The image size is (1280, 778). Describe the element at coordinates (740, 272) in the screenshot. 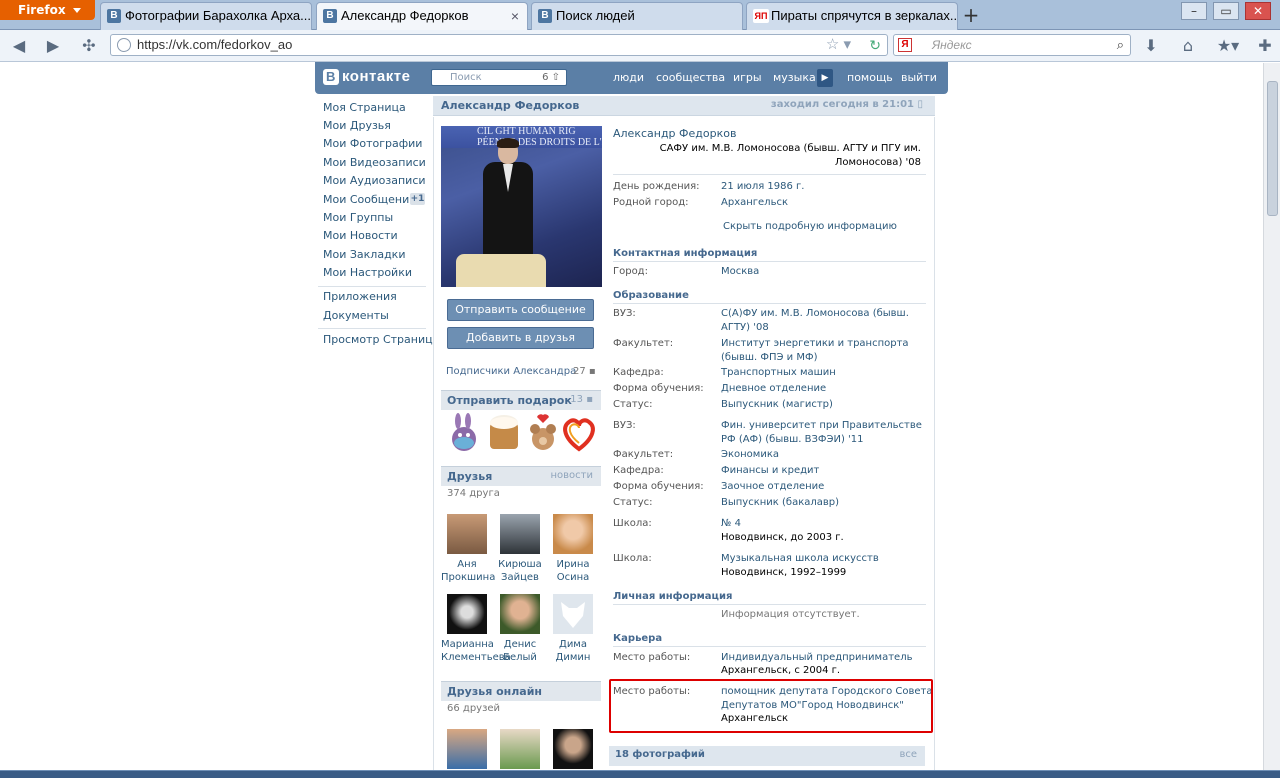

I see `city-value: Москва` at that location.